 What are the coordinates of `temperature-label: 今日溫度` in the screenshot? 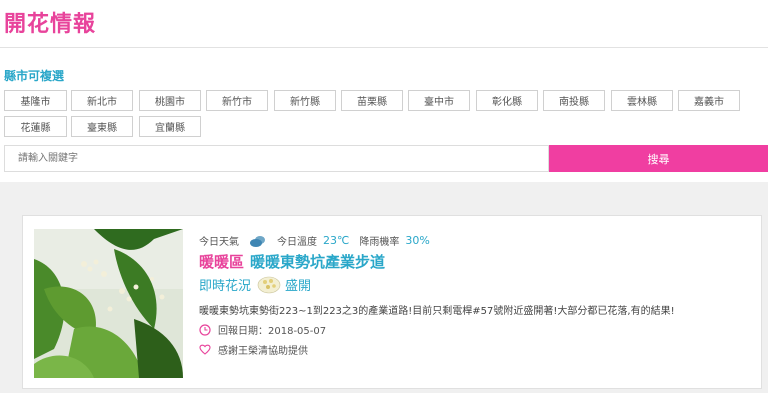 It's located at (297, 242).